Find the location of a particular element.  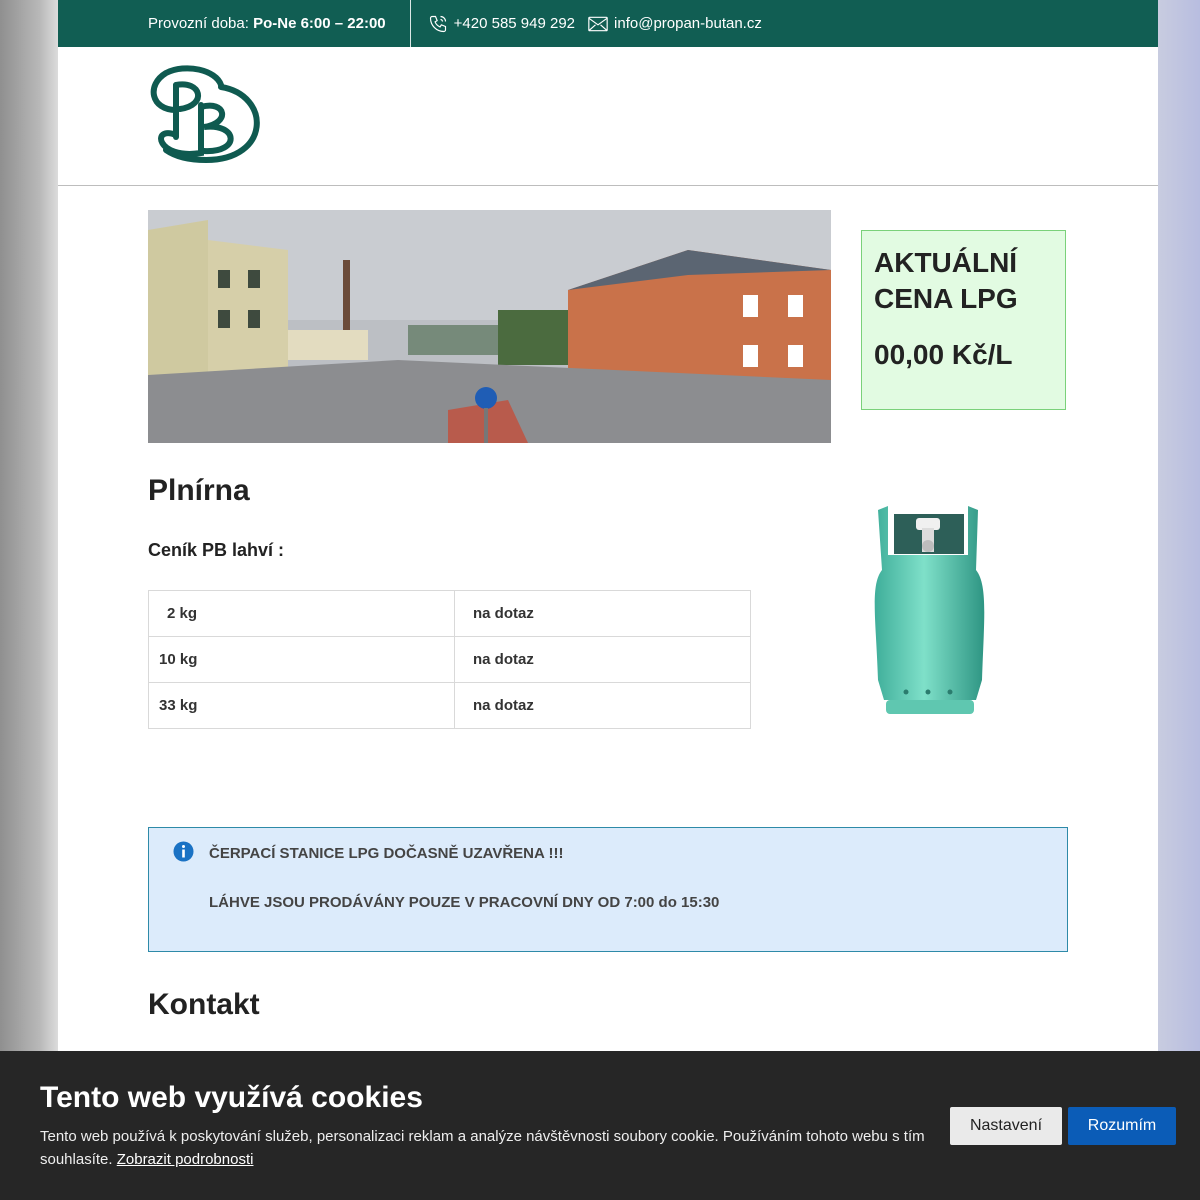

site-header is located at coordinates (608, 116).